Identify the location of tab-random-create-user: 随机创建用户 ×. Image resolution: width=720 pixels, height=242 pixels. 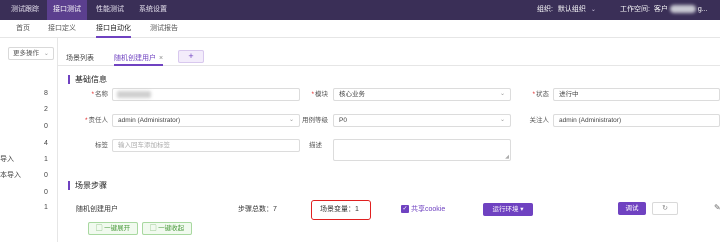
(139, 58).